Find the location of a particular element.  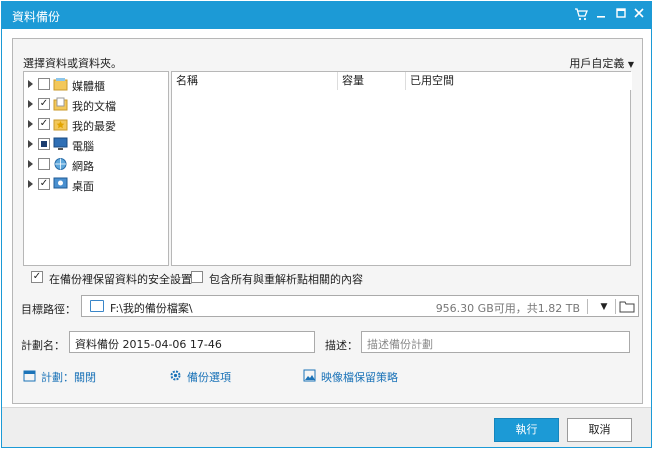

schedule-link-label: 計劃：關閉 is located at coordinates (68, 377).